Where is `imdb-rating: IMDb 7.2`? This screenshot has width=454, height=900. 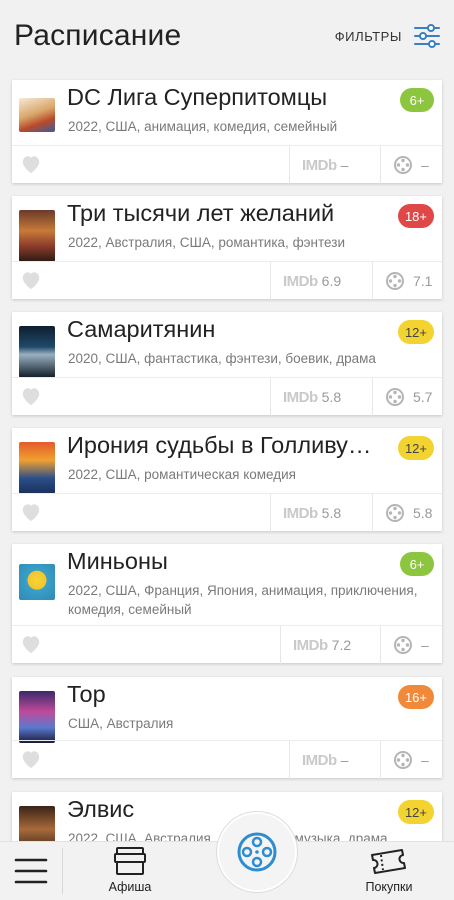 imdb-rating: IMDb 7.2 is located at coordinates (315, 645).